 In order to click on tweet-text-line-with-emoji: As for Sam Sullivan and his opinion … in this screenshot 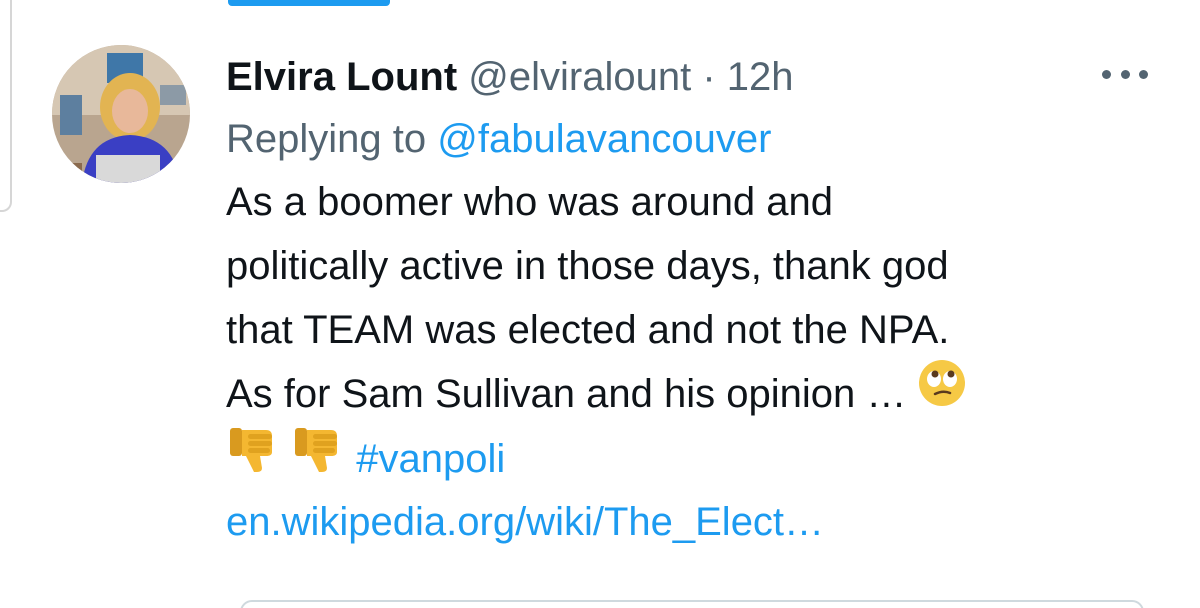, I will do `click(706, 393)`.